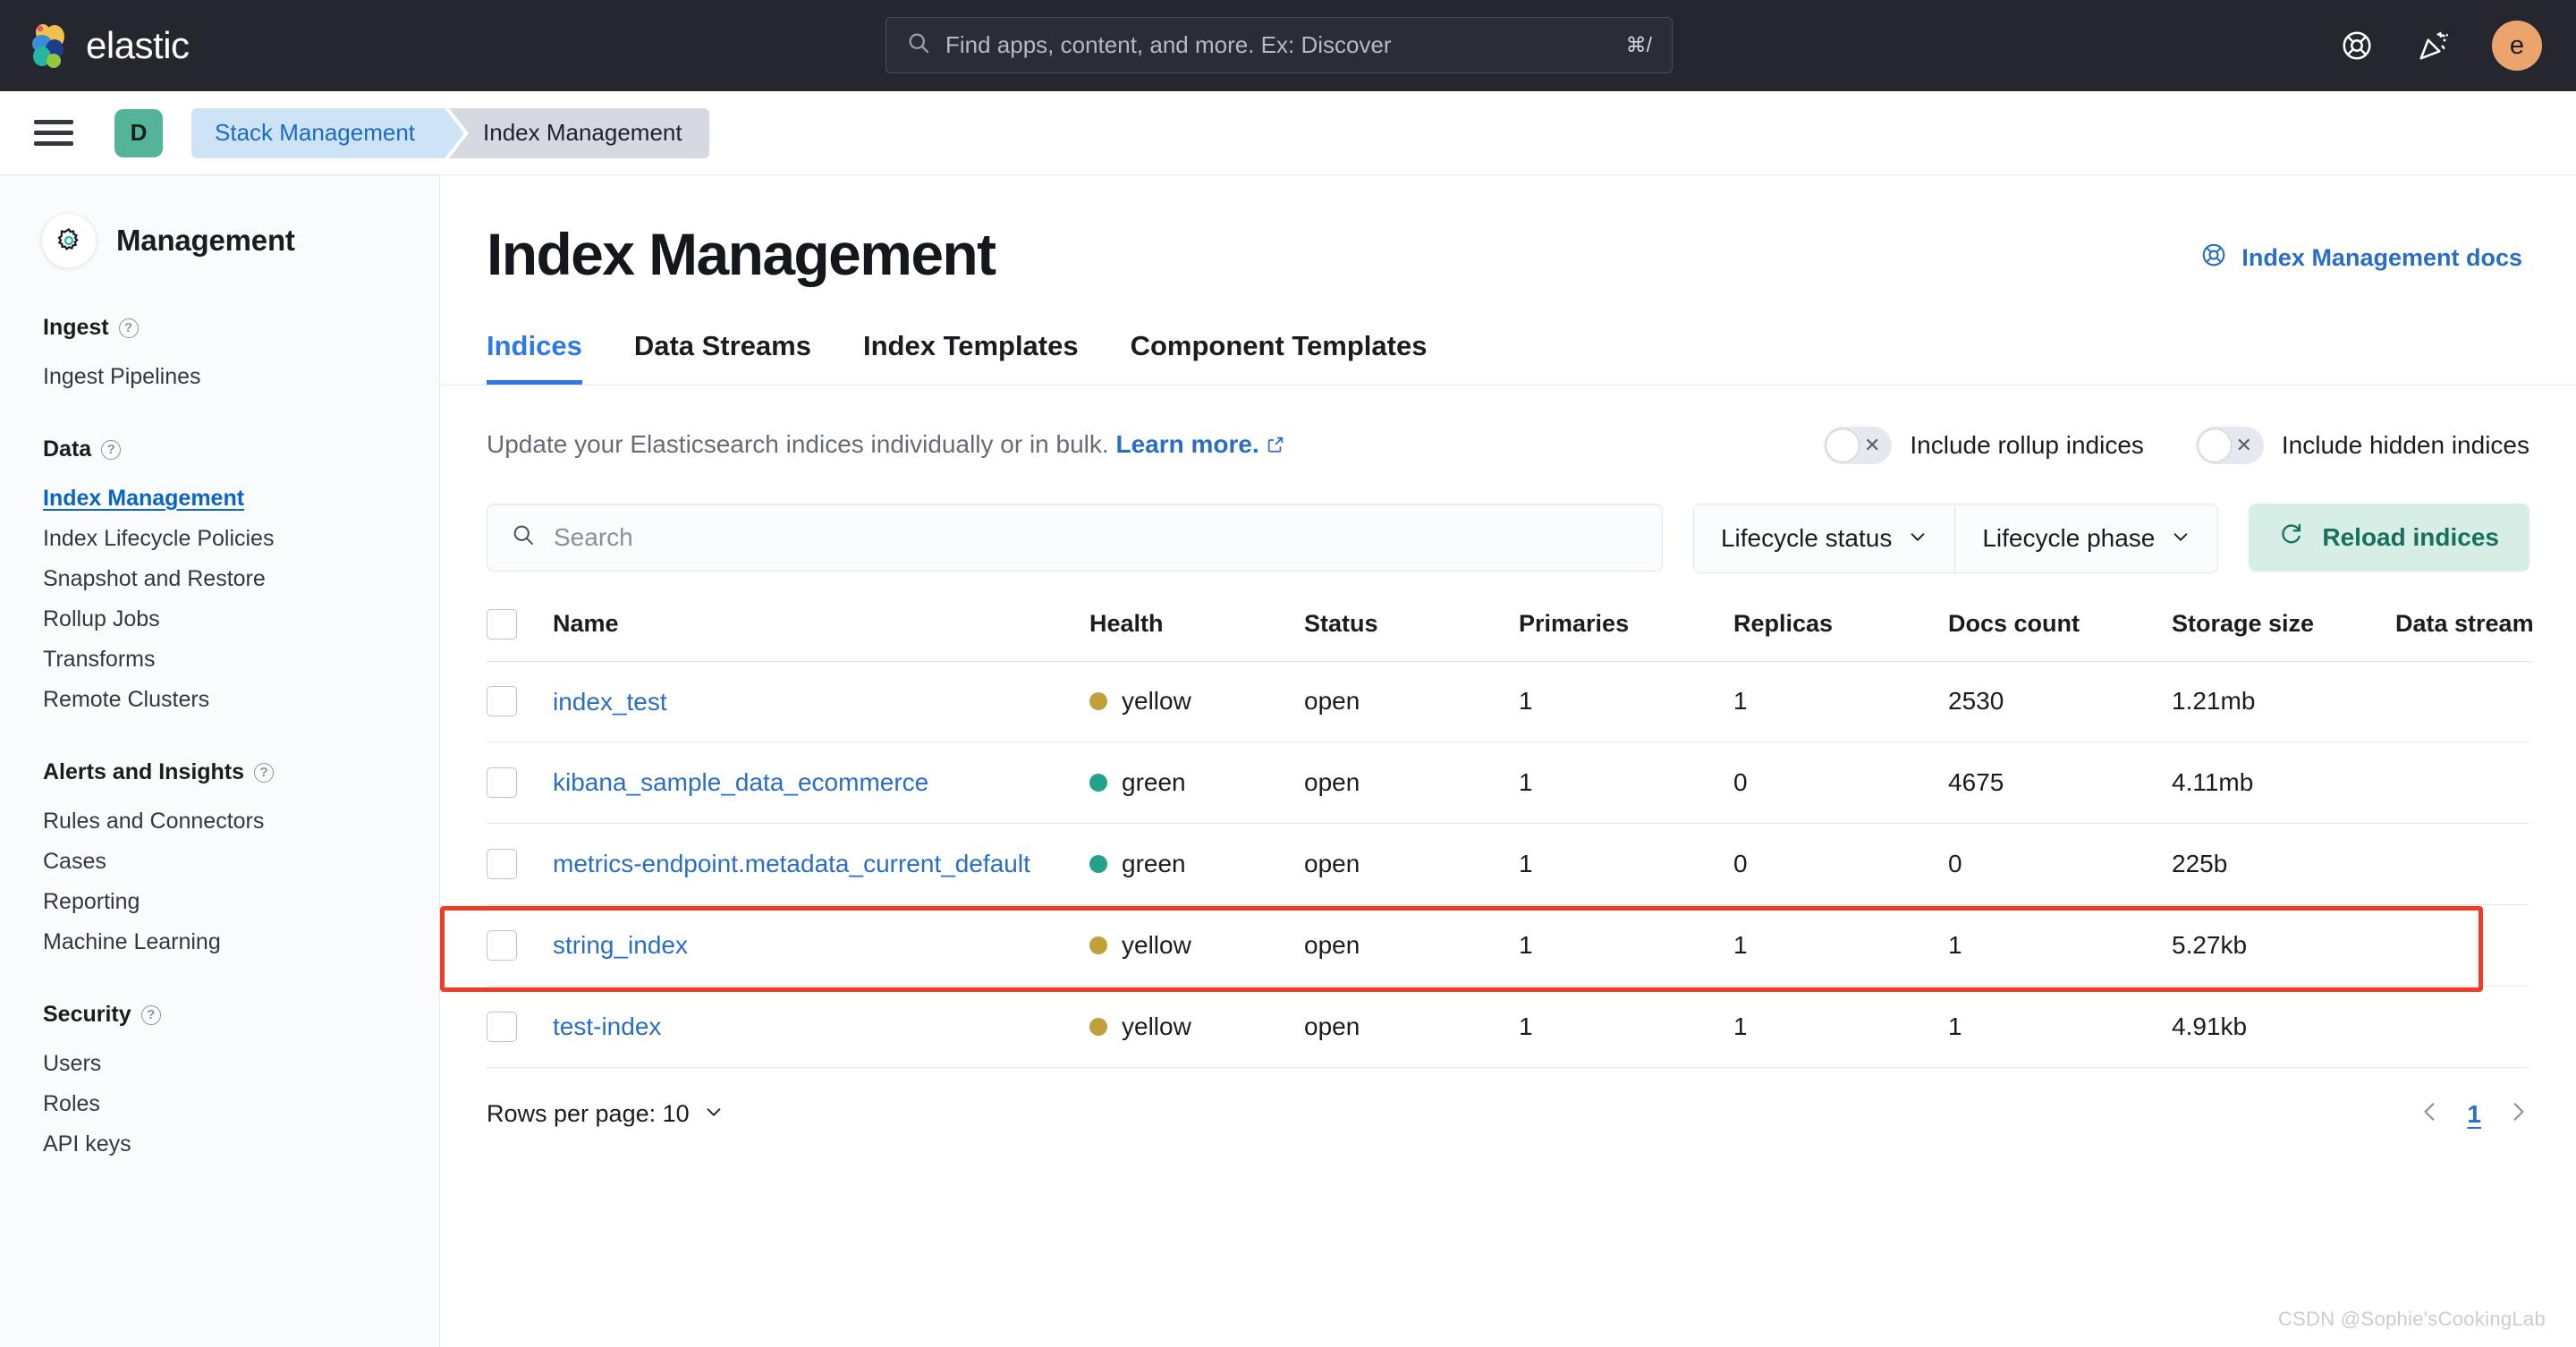 The image size is (2576, 1347). I want to click on filter-label: Lifecycle status, so click(1806, 537).